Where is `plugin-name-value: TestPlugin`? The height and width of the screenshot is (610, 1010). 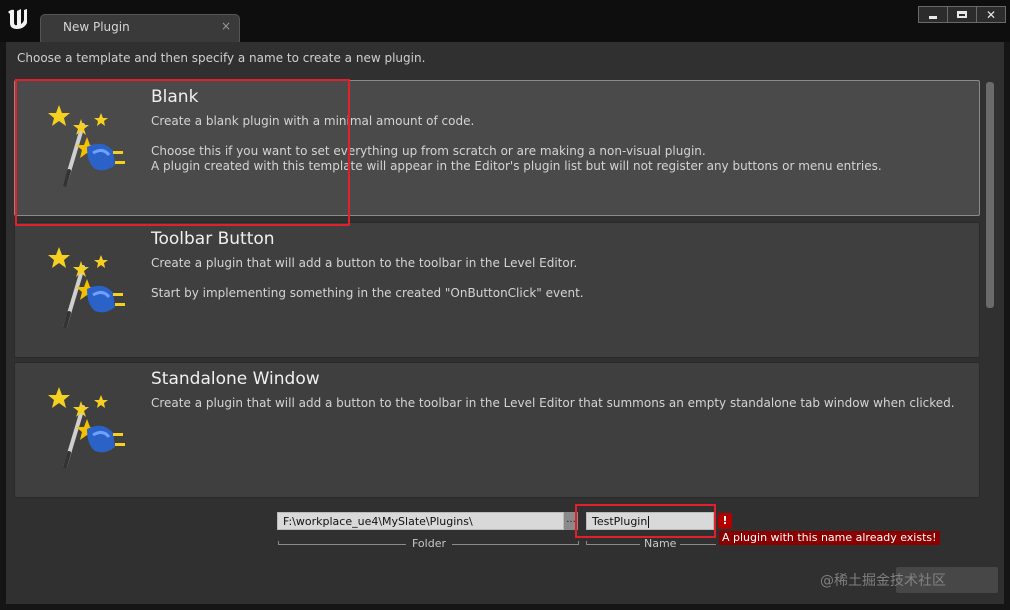 plugin-name-value: TestPlugin is located at coordinates (620, 521).